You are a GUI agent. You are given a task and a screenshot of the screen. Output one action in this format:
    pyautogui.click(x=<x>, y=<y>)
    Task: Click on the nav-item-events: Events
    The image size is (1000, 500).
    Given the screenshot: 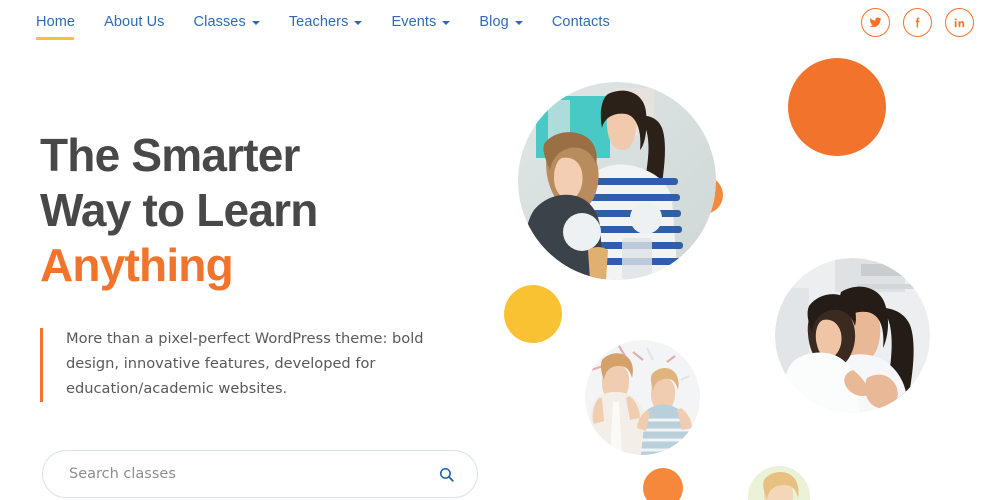 What is the action you would take?
    pyautogui.click(x=421, y=22)
    